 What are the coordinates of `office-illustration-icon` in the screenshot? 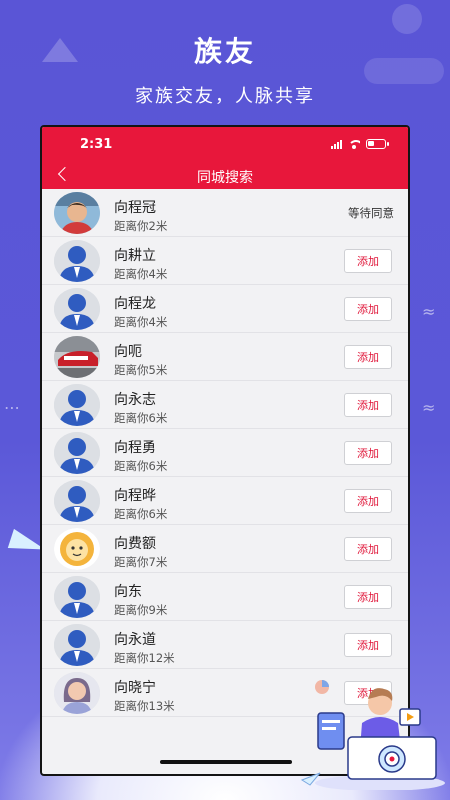 It's located at (372, 735).